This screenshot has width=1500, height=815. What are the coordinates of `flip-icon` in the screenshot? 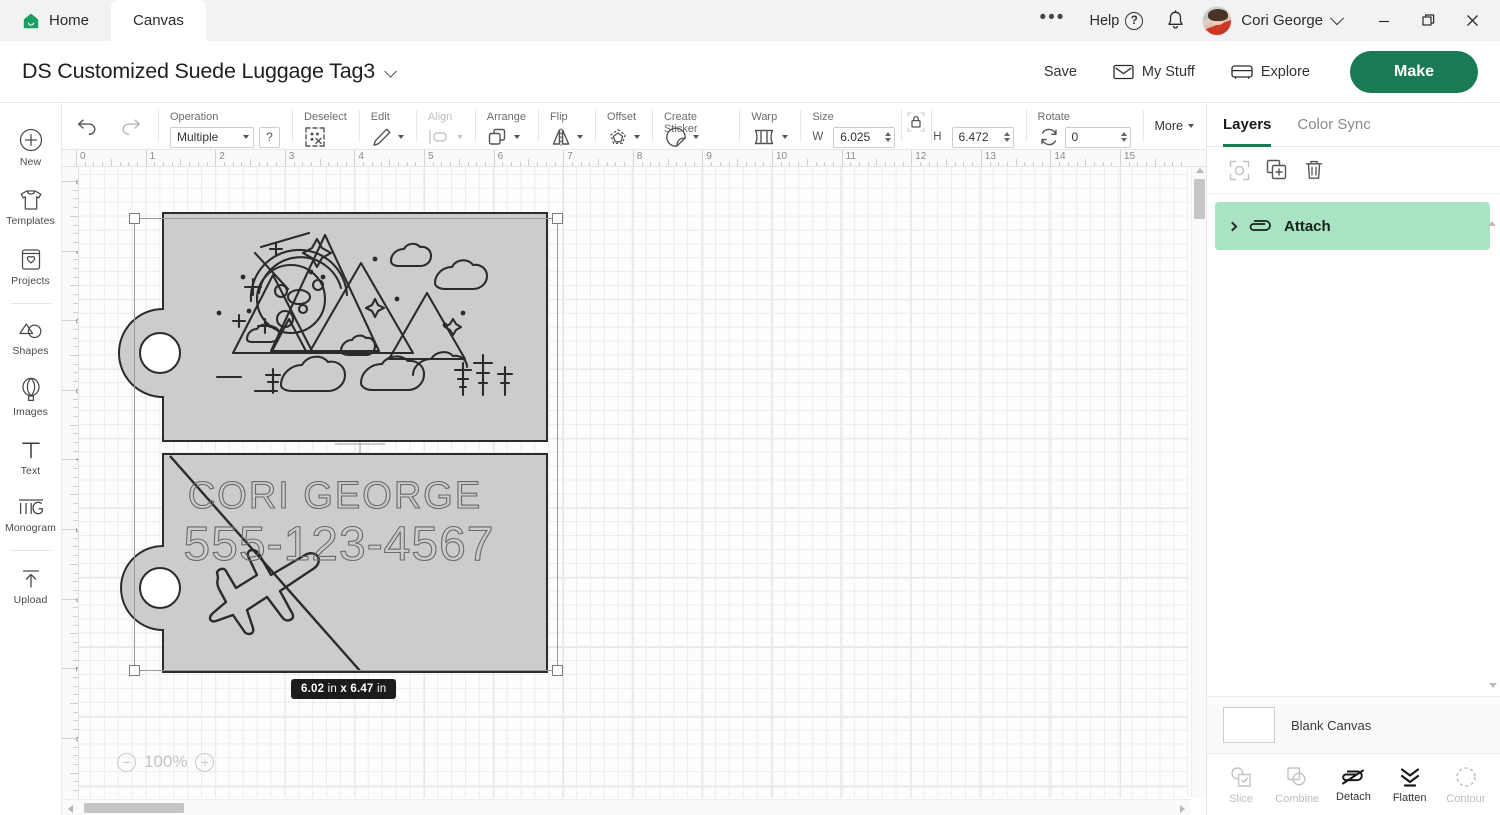 It's located at (561, 137).